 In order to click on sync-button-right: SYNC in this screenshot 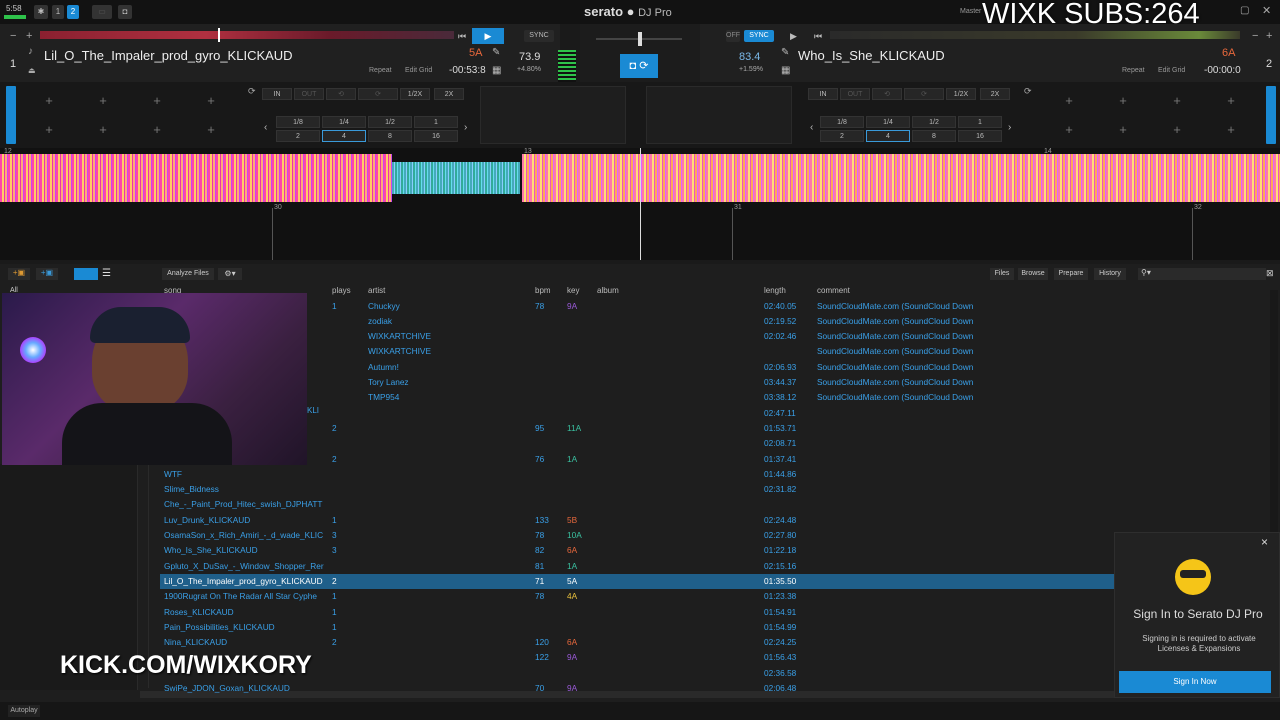, I will do `click(759, 36)`.